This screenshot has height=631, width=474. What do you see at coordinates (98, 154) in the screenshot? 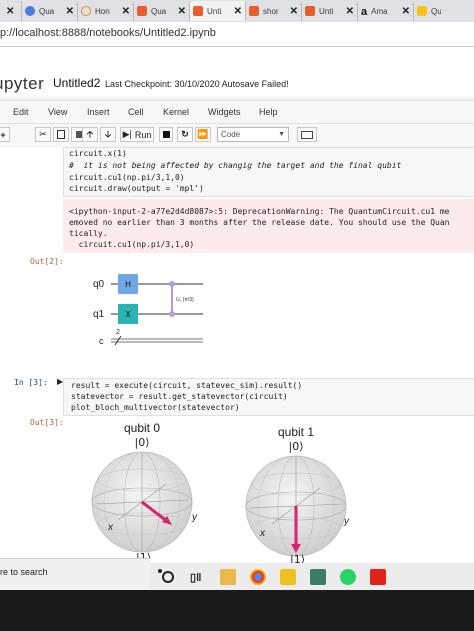
I see `code-line: circuit.x(1)` at bounding box center [98, 154].